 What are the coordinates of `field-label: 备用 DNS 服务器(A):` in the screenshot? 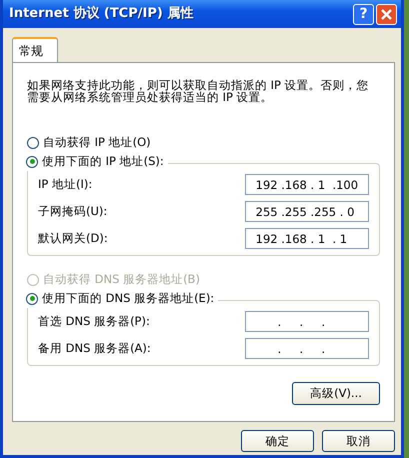 It's located at (94, 348).